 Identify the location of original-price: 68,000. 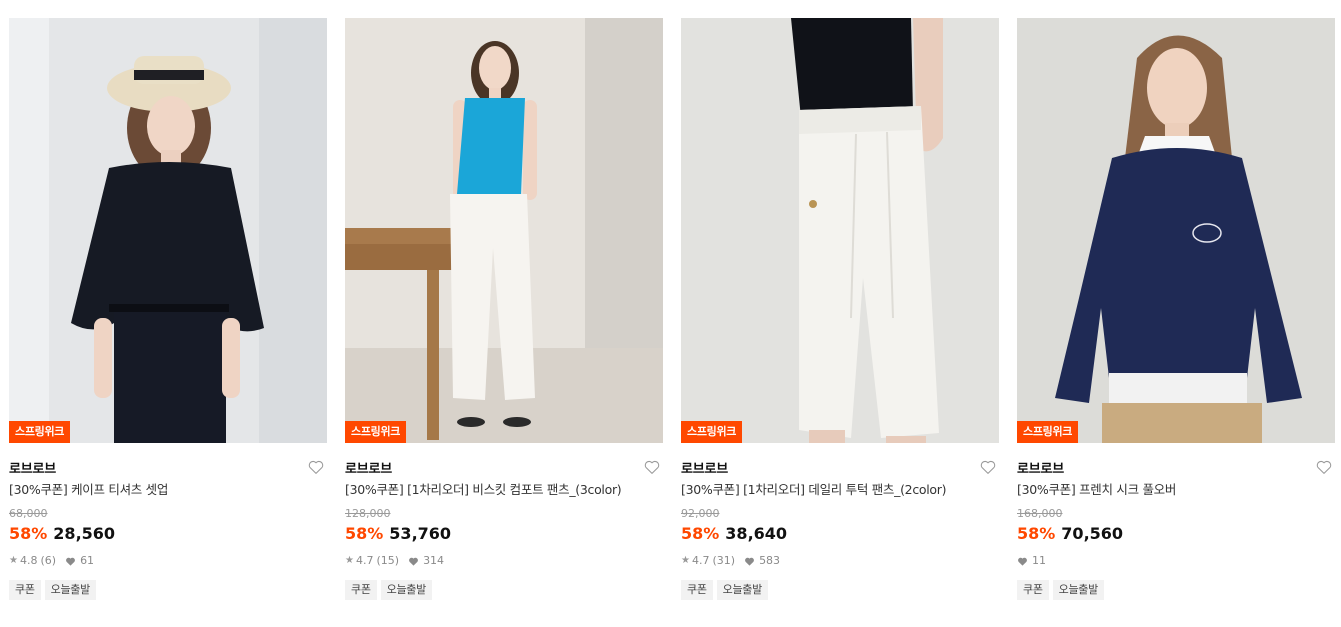
(28, 513).